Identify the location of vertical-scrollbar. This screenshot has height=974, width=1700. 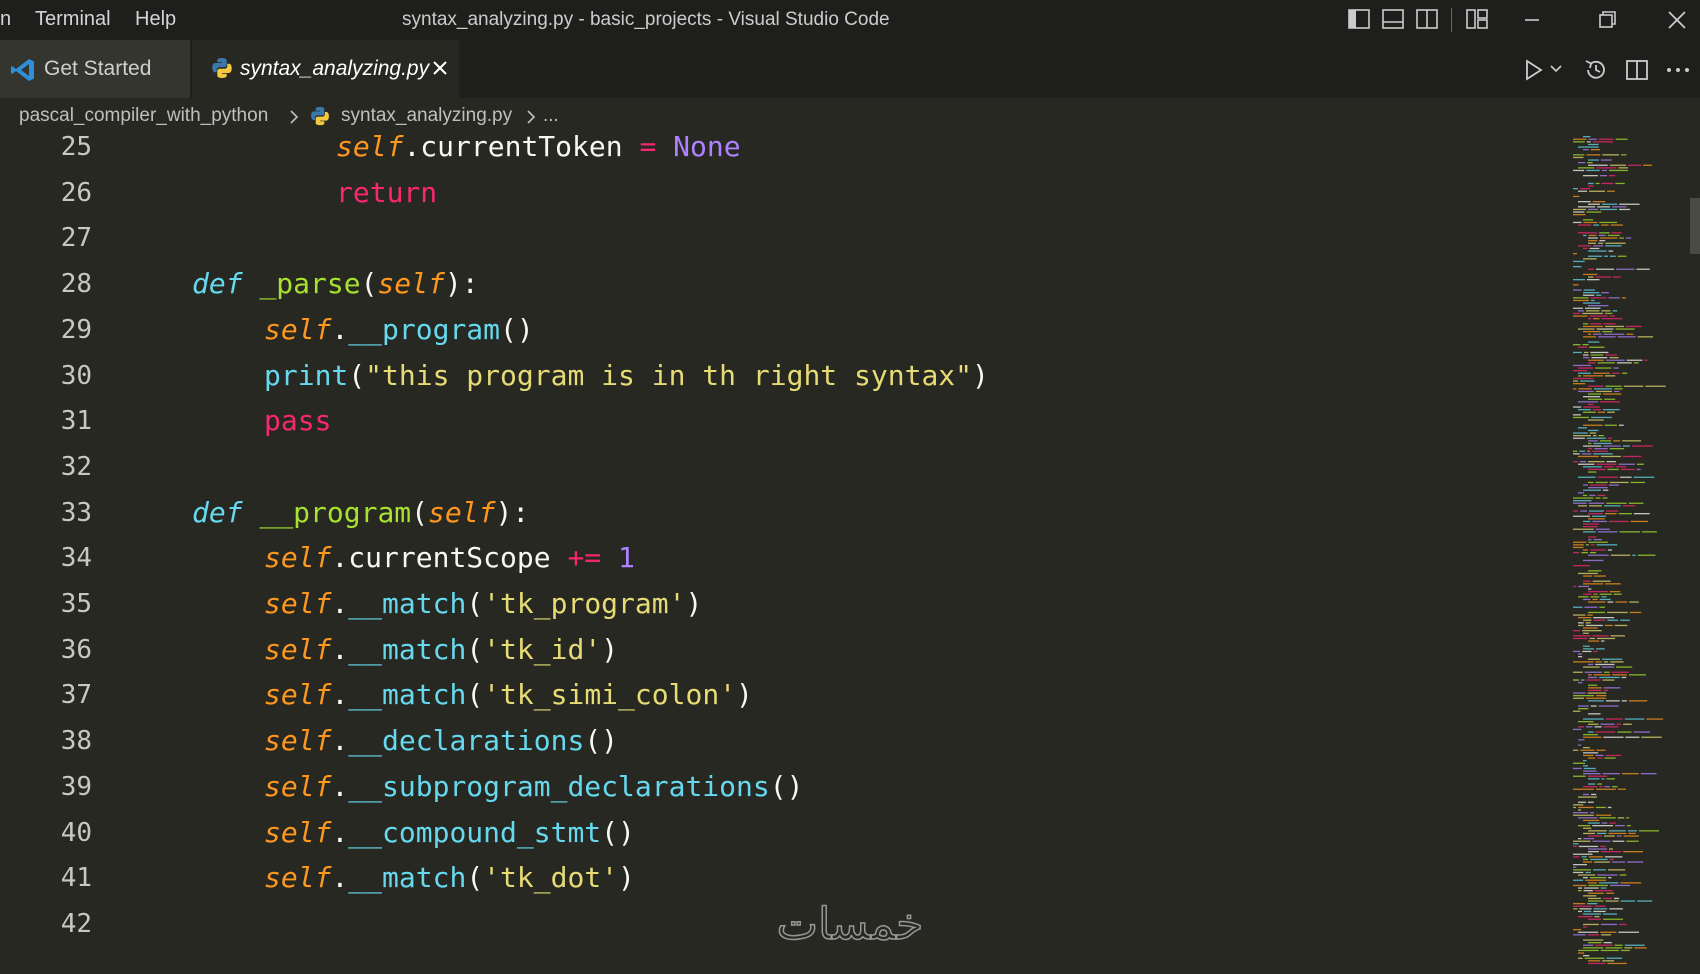
(1695, 226).